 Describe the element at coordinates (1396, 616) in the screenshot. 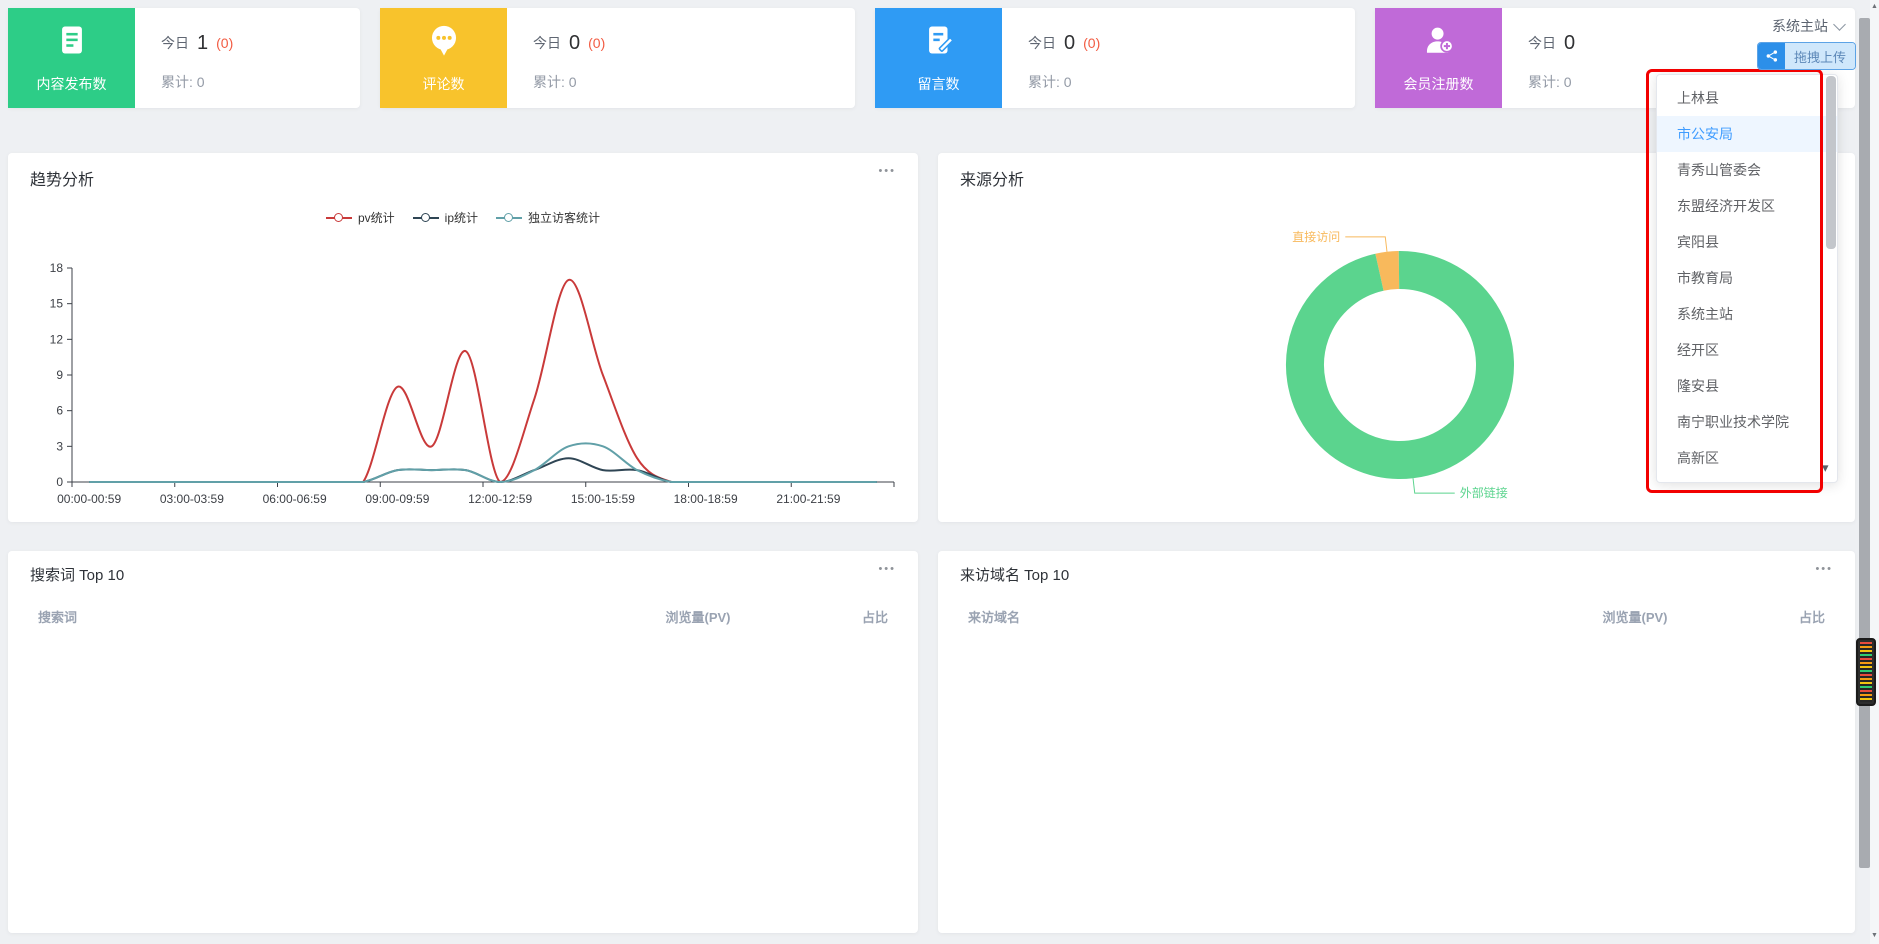

I see `domains-table-header: 来访域名 浏览量(PV) 占比` at that location.